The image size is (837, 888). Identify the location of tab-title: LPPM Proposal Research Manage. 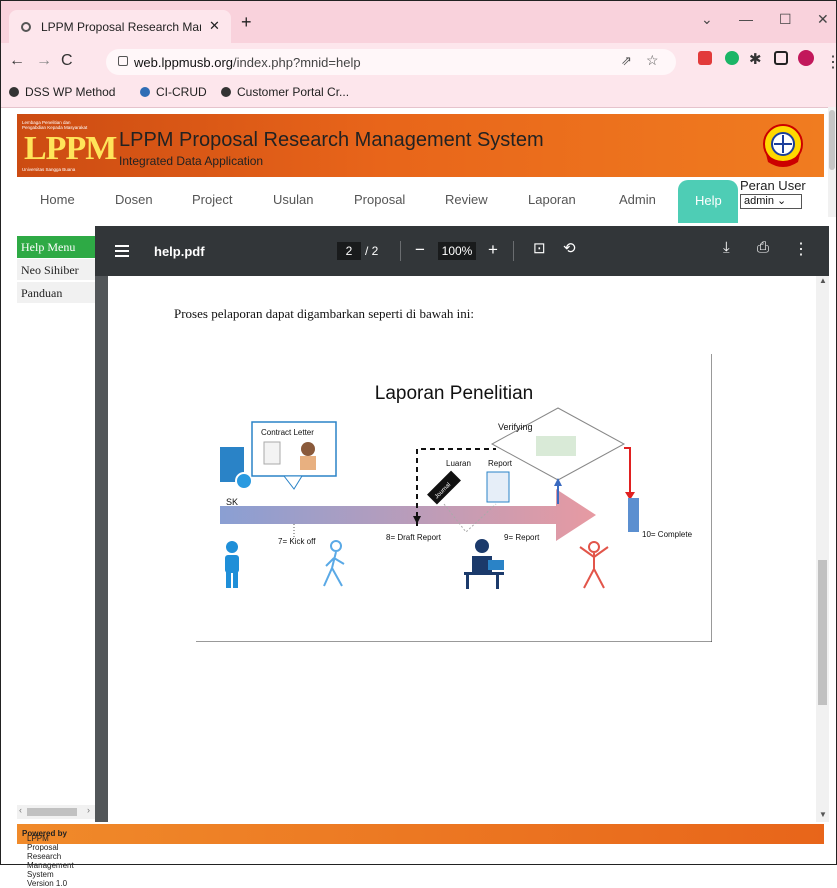
(121, 27).